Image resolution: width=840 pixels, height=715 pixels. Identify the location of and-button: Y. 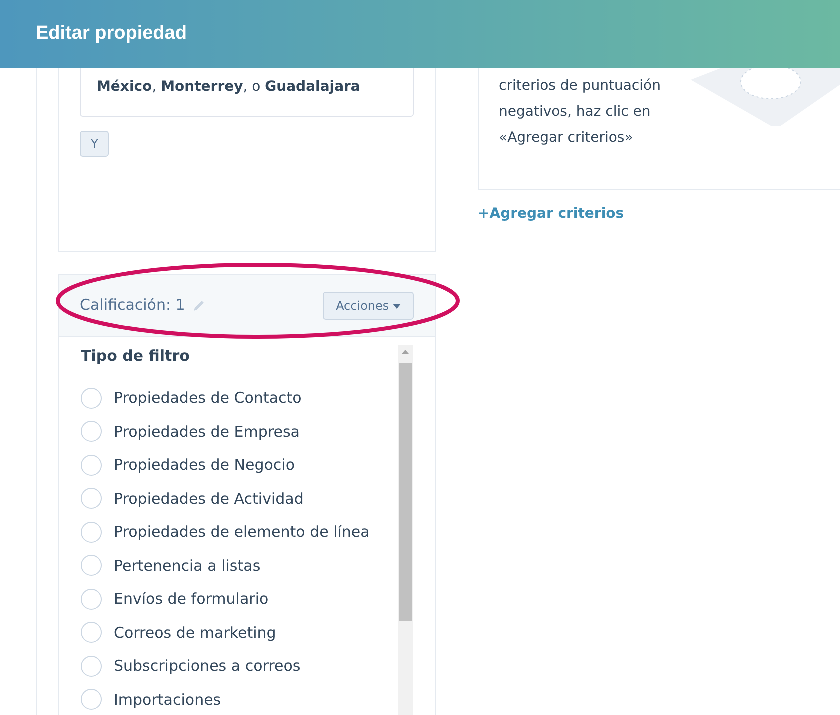
(95, 143).